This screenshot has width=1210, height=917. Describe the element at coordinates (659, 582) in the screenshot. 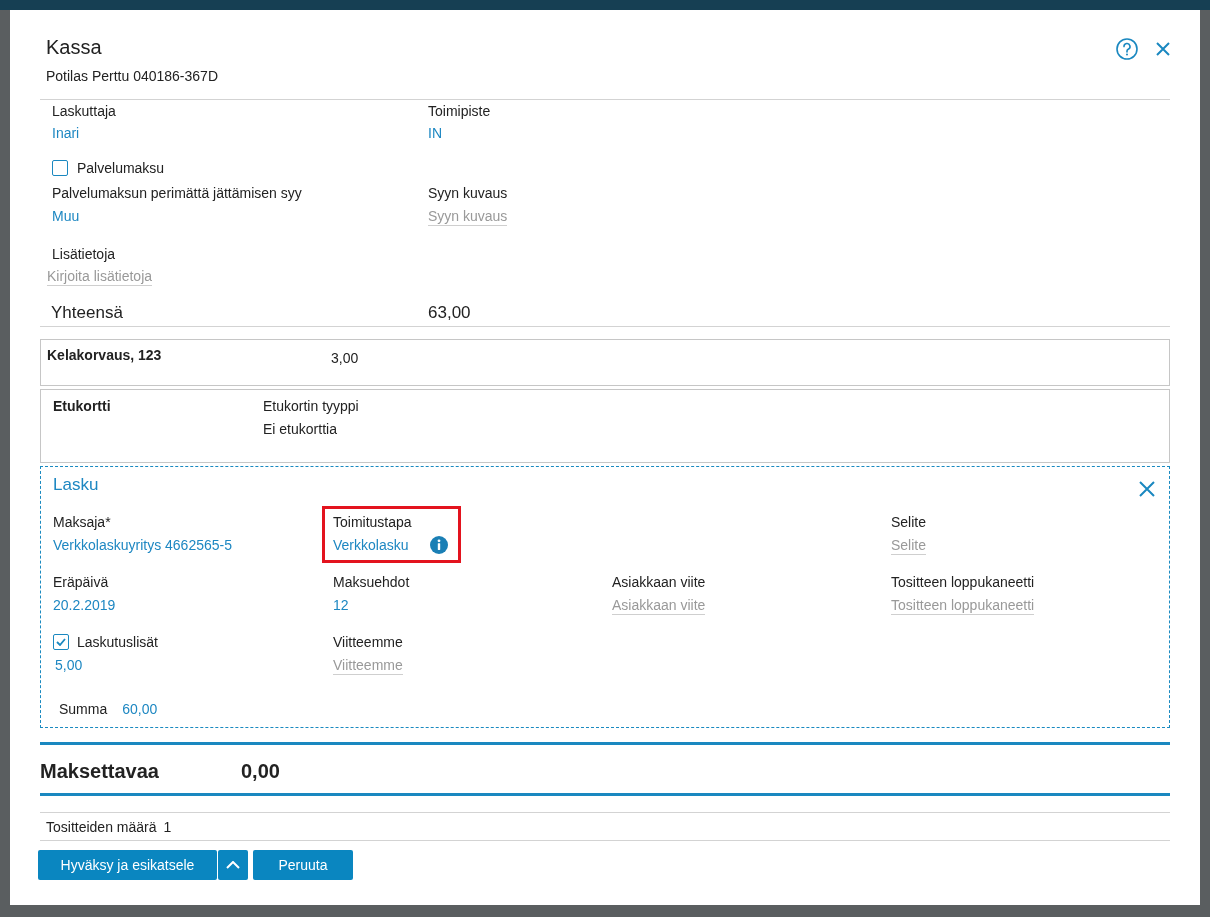

I see `field-label: Asiakkaan viite` at that location.